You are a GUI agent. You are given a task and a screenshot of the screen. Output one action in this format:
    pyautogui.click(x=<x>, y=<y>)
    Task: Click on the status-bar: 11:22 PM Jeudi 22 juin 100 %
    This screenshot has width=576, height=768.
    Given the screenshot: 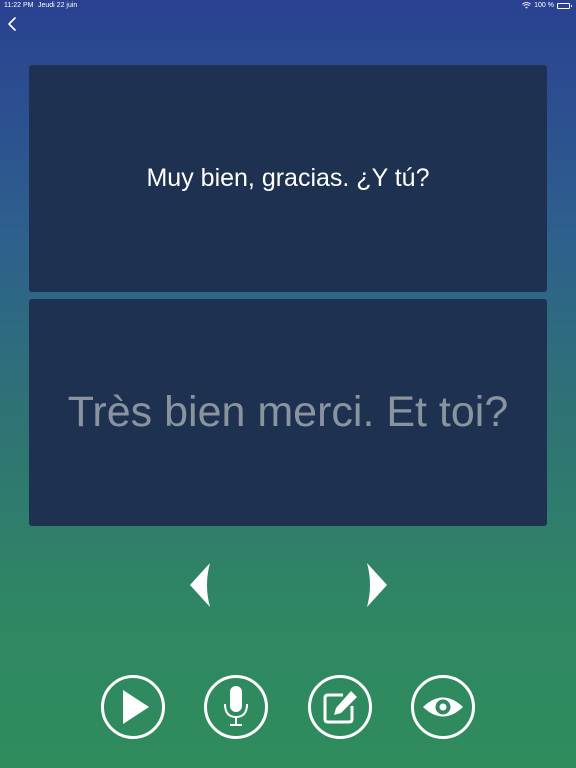 What is the action you would take?
    pyautogui.click(x=288, y=6)
    